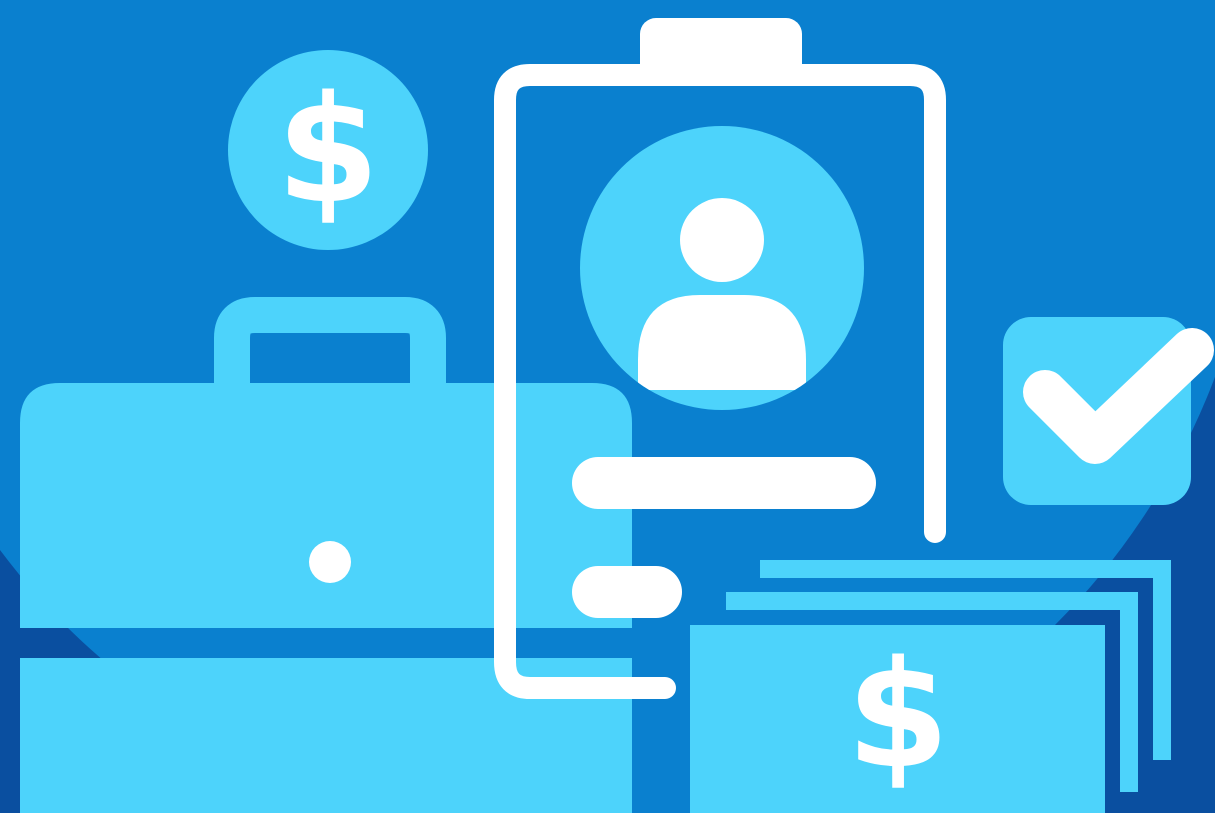 This screenshot has width=1215, height=813. What do you see at coordinates (898, 715) in the screenshot?
I see `banknote-dollar-sign: $` at bounding box center [898, 715].